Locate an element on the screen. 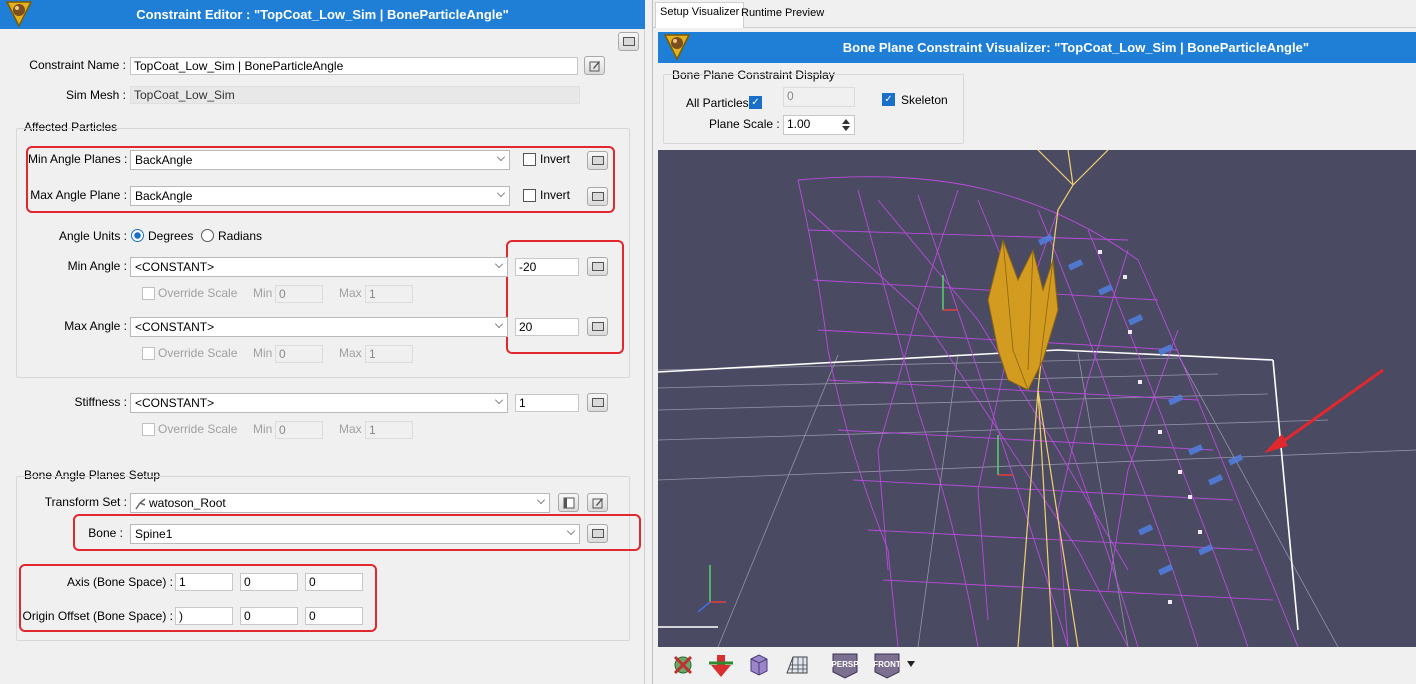 This screenshot has width=1416, height=684. stiffness-mode-value: <CONSTANT> is located at coordinates (175, 403).